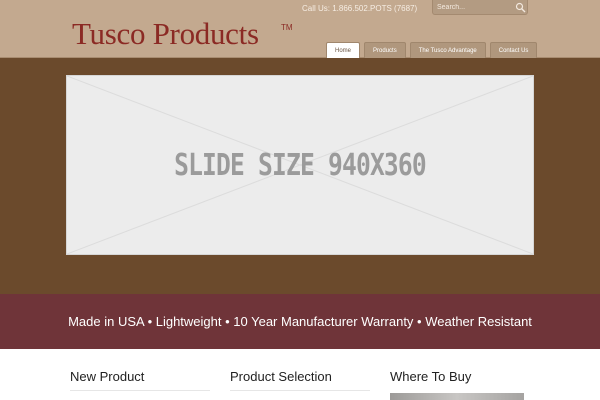  I want to click on search-box, so click(480, 7).